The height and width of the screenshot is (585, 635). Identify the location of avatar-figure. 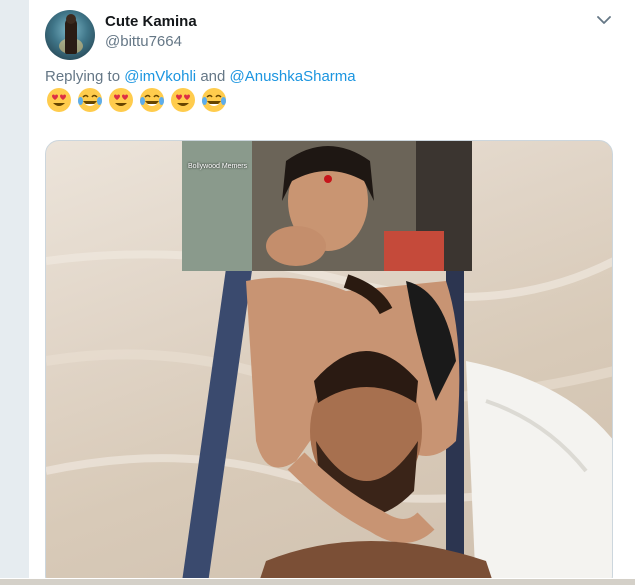
(71, 34).